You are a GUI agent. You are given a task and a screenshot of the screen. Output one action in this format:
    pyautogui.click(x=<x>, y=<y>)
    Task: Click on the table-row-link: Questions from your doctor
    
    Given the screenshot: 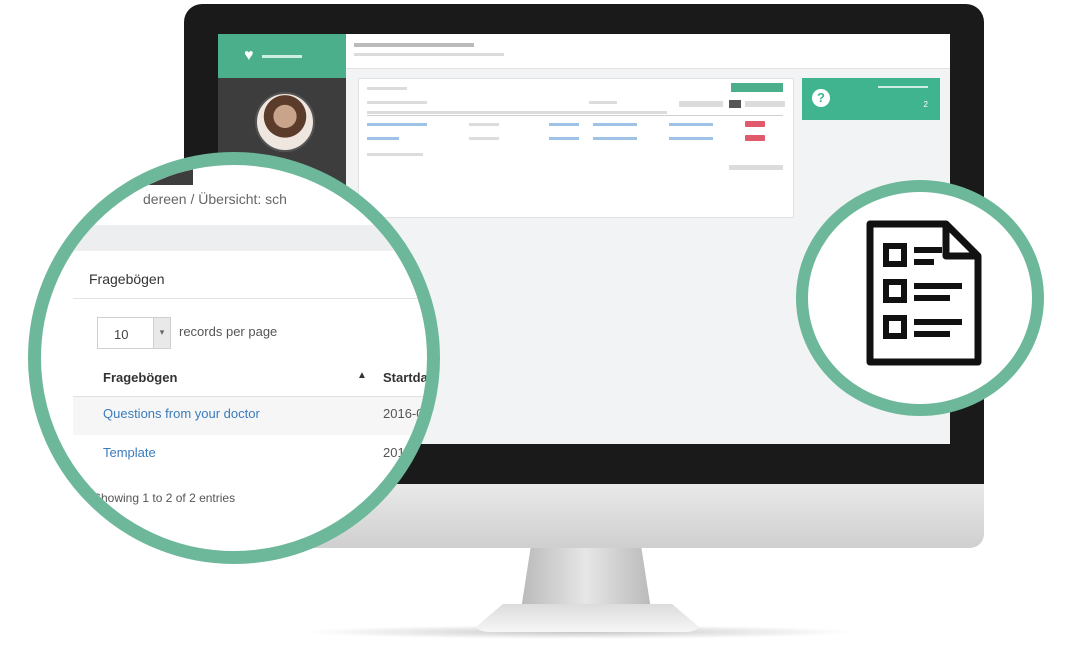 What is the action you would take?
    pyautogui.click(x=181, y=413)
    